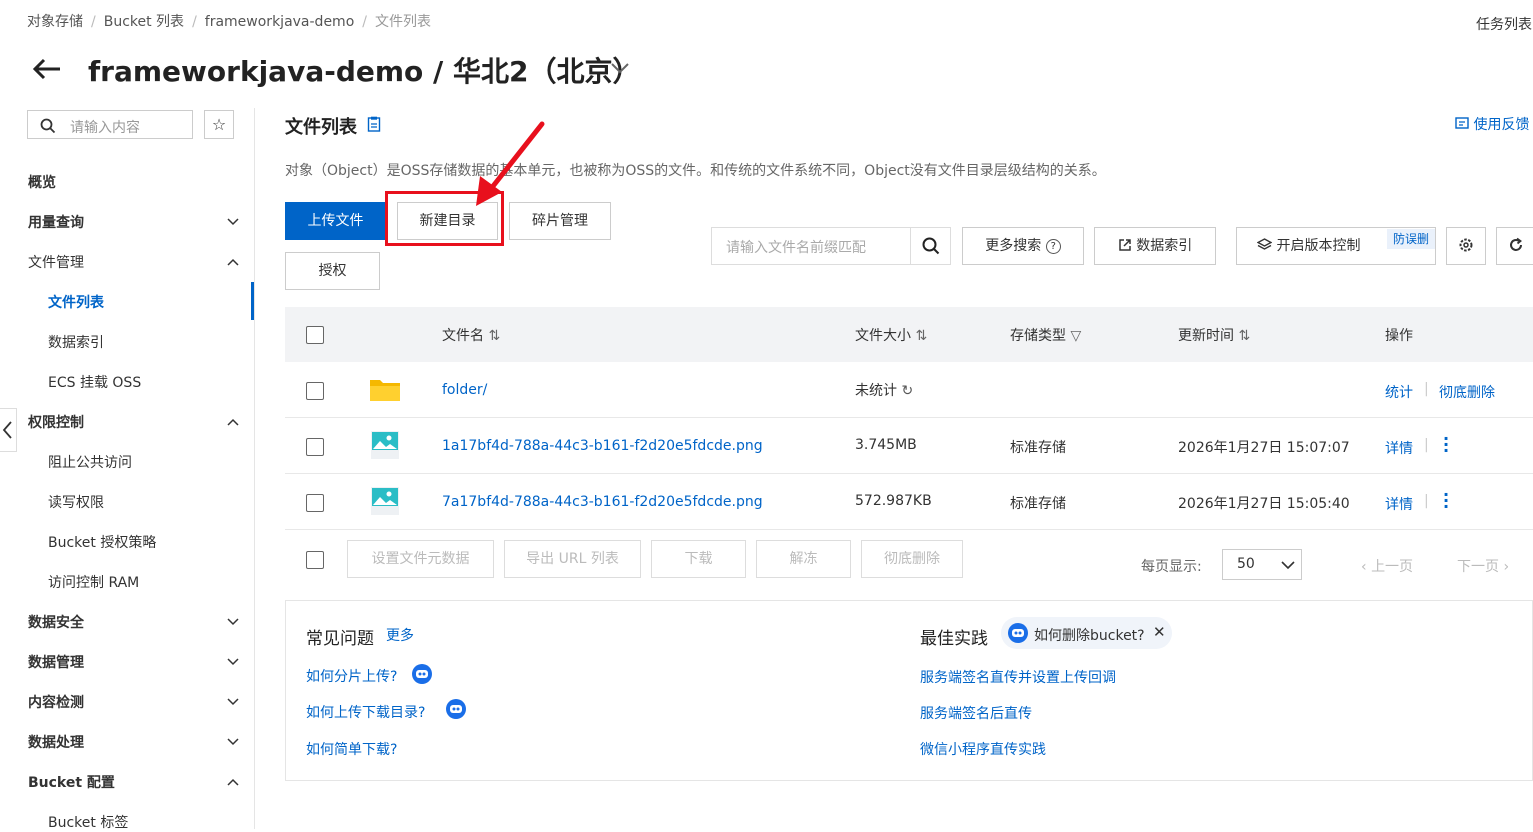 The width and height of the screenshot is (1533, 832). I want to click on settings-button, so click(1466, 246).